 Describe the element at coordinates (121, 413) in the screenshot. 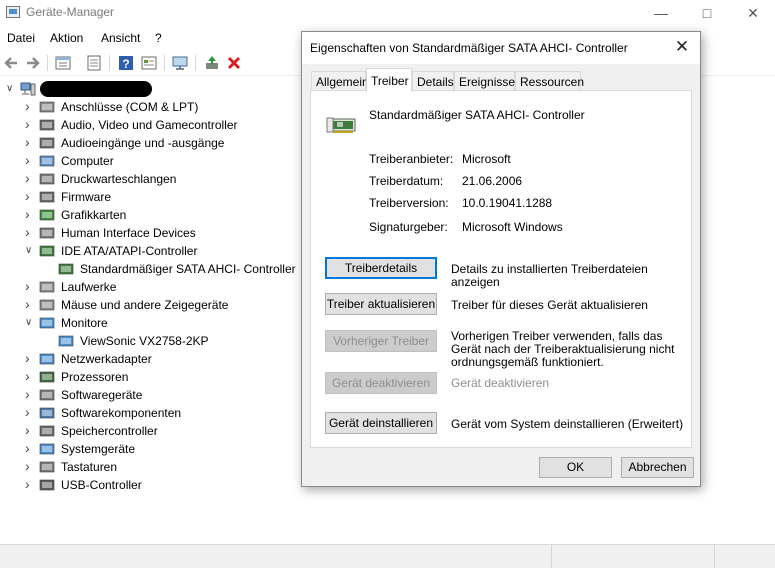

I see `tree-item-label: Softwarekomponenten` at that location.